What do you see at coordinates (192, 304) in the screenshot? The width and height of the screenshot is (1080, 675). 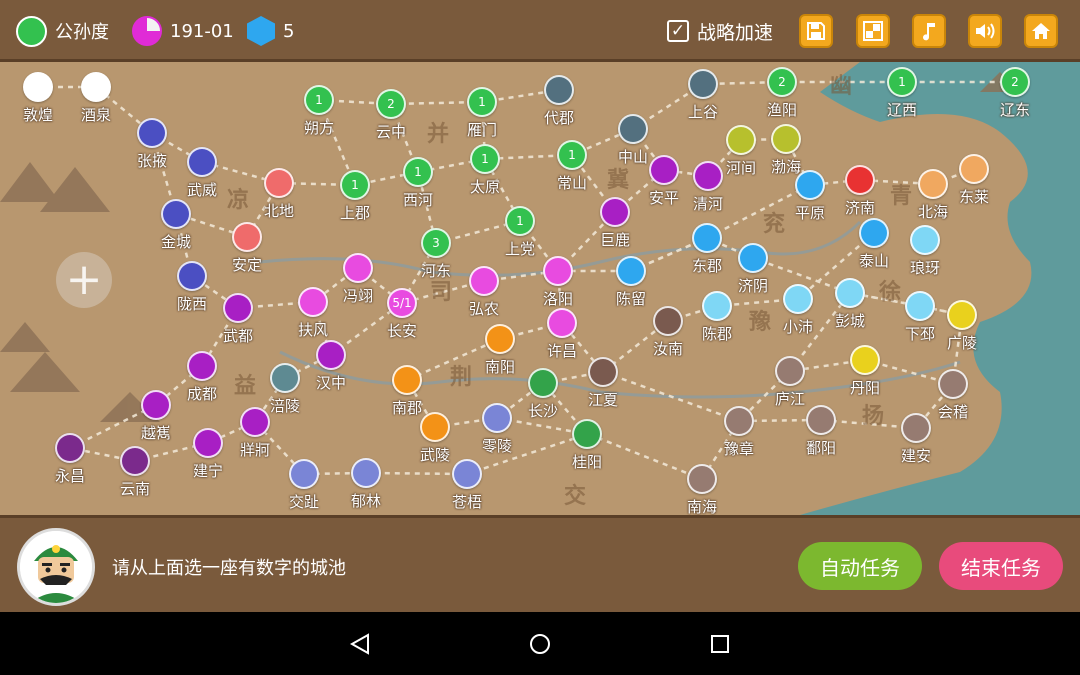 I see `city-name: 陇西` at bounding box center [192, 304].